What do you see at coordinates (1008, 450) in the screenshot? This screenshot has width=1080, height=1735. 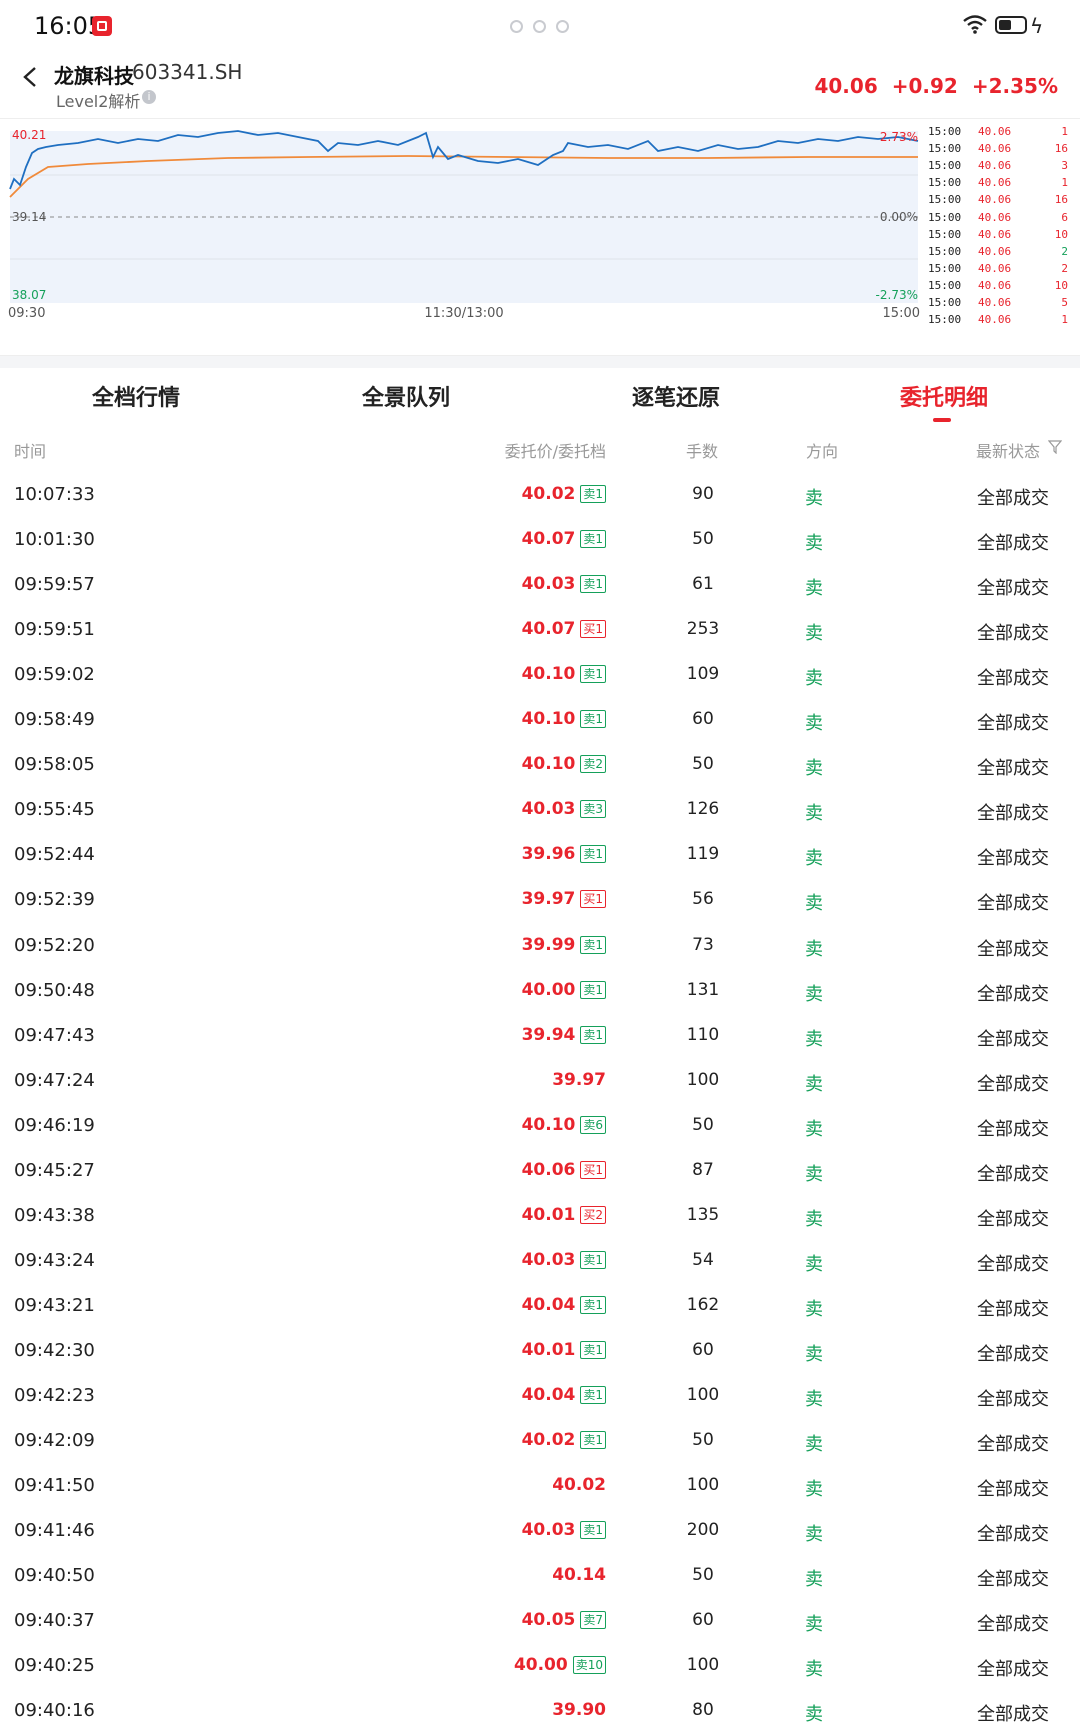 I see `col-status: 最新状态` at bounding box center [1008, 450].